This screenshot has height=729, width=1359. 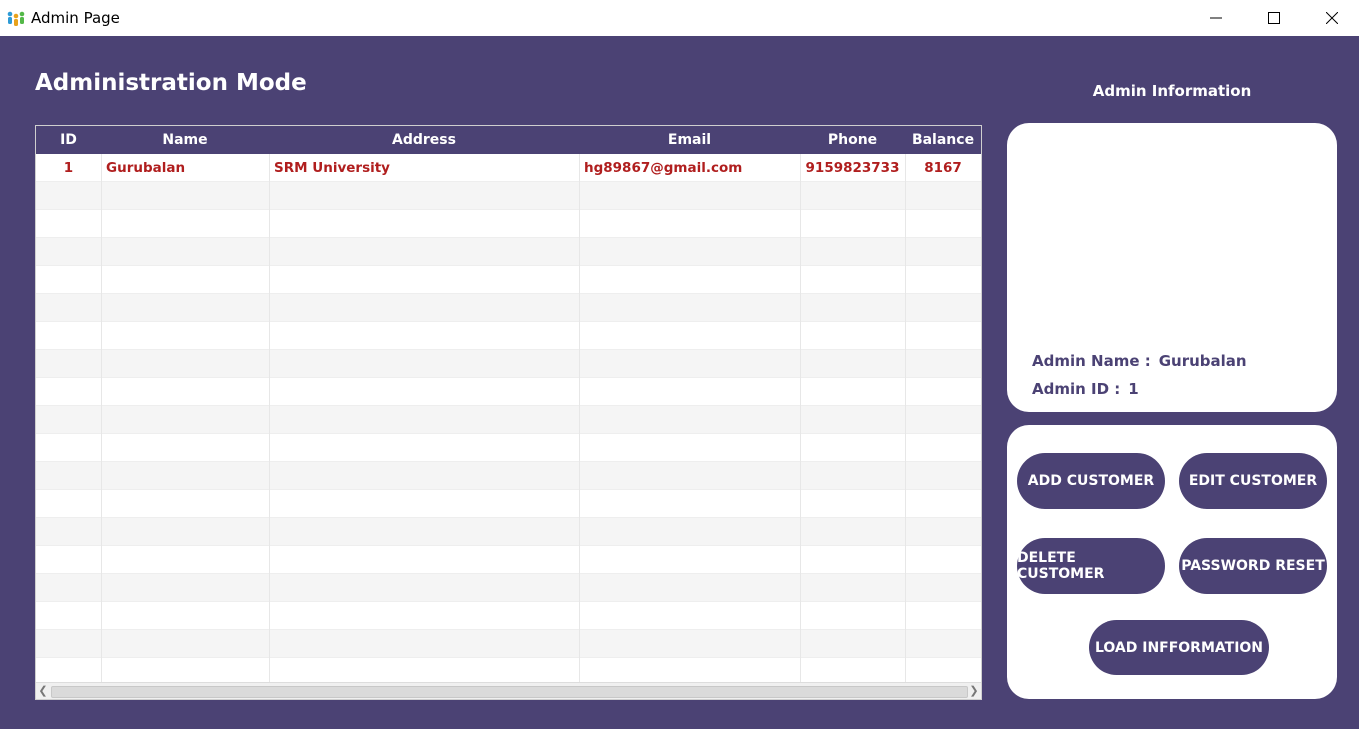 I want to click on admin-info-card: Admin Name : Gurubalan Admin ID : 1, so click(x=1172, y=267).